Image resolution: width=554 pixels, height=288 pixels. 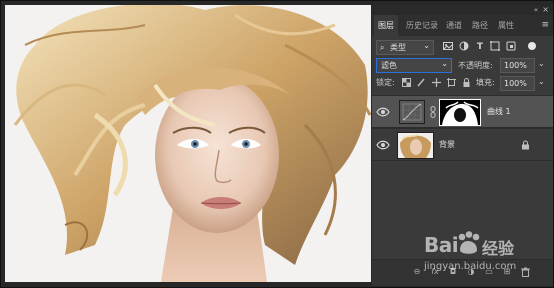 What do you see at coordinates (414, 65) in the screenshot?
I see `blend-mode-select: 滤色 ⌄` at bounding box center [414, 65].